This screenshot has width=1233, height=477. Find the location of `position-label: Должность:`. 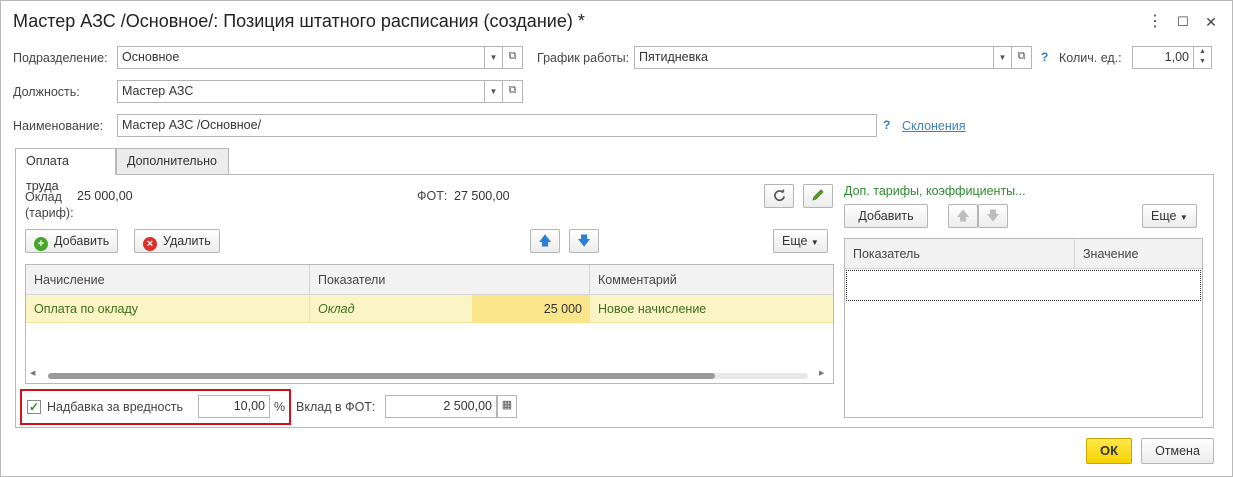

position-label: Должность: is located at coordinates (46, 92).